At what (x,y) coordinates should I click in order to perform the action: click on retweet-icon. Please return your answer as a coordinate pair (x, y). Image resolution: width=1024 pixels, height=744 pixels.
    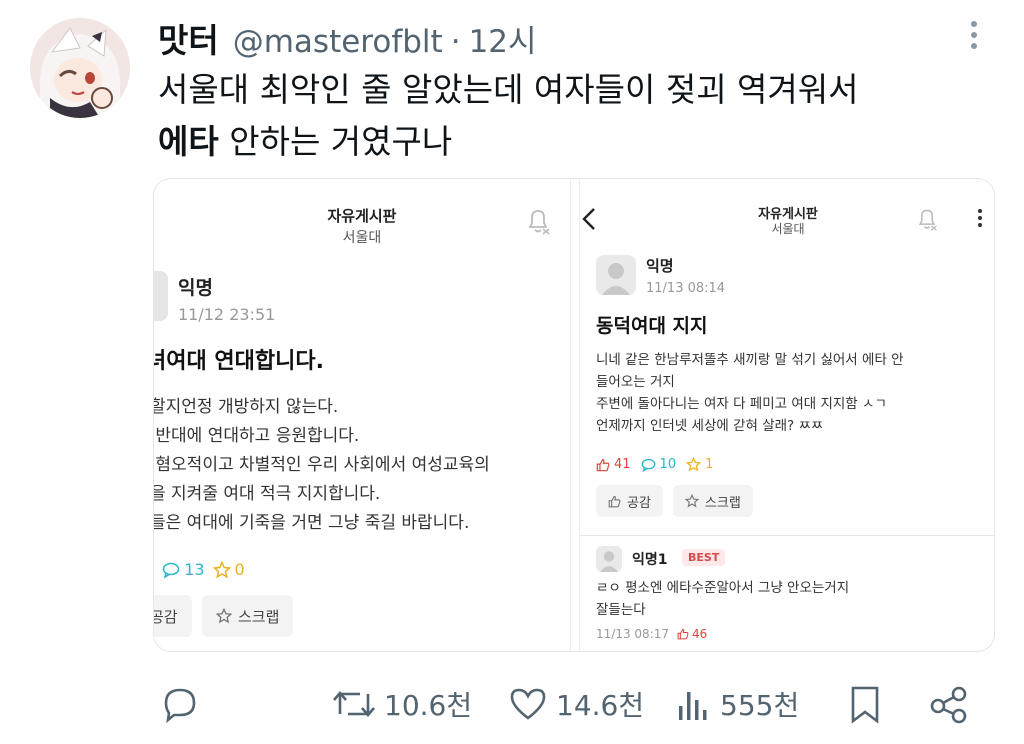
    Looking at the image, I should click on (354, 704).